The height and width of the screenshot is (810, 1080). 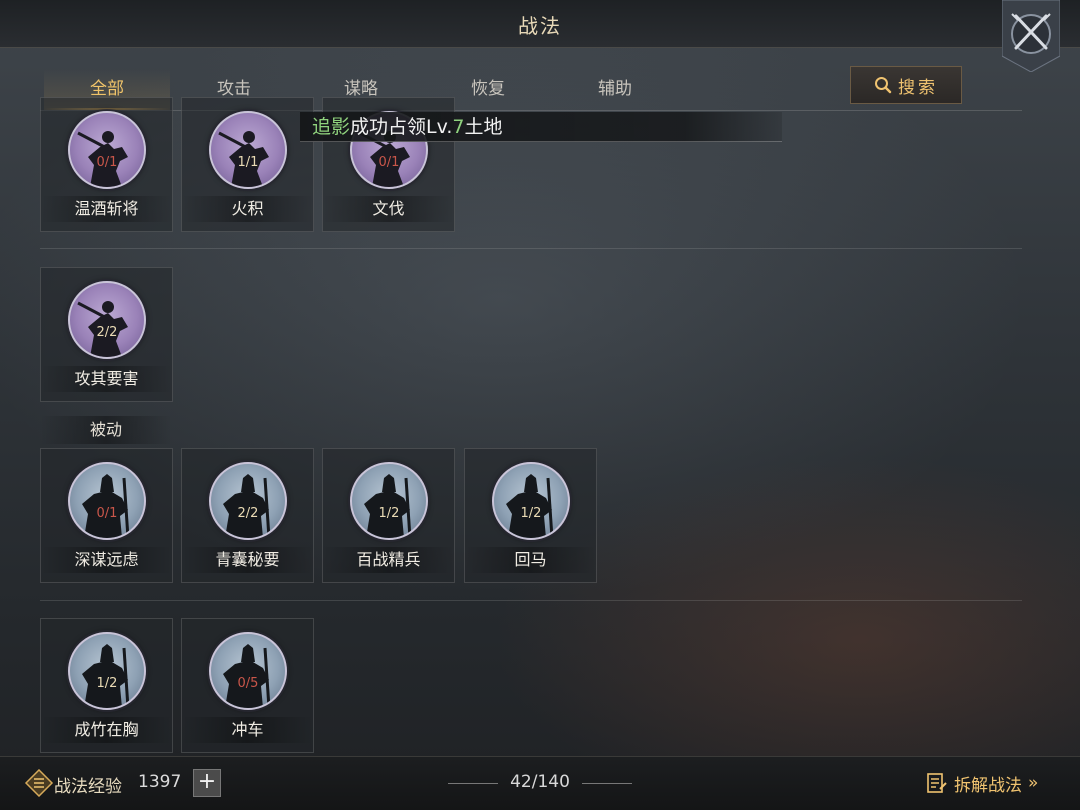 I want to click on page-line-right, so click(x=607, y=783).